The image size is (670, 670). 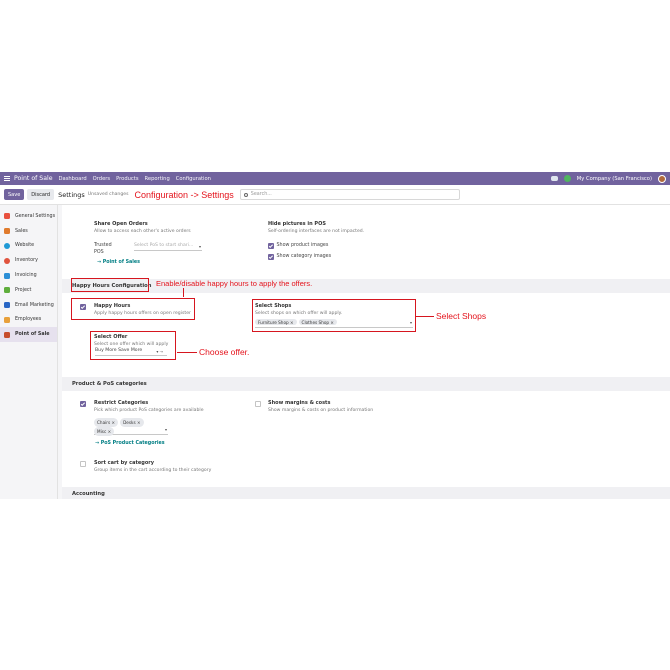 I want to click on app-brand: Point of Sale, so click(x=33, y=178).